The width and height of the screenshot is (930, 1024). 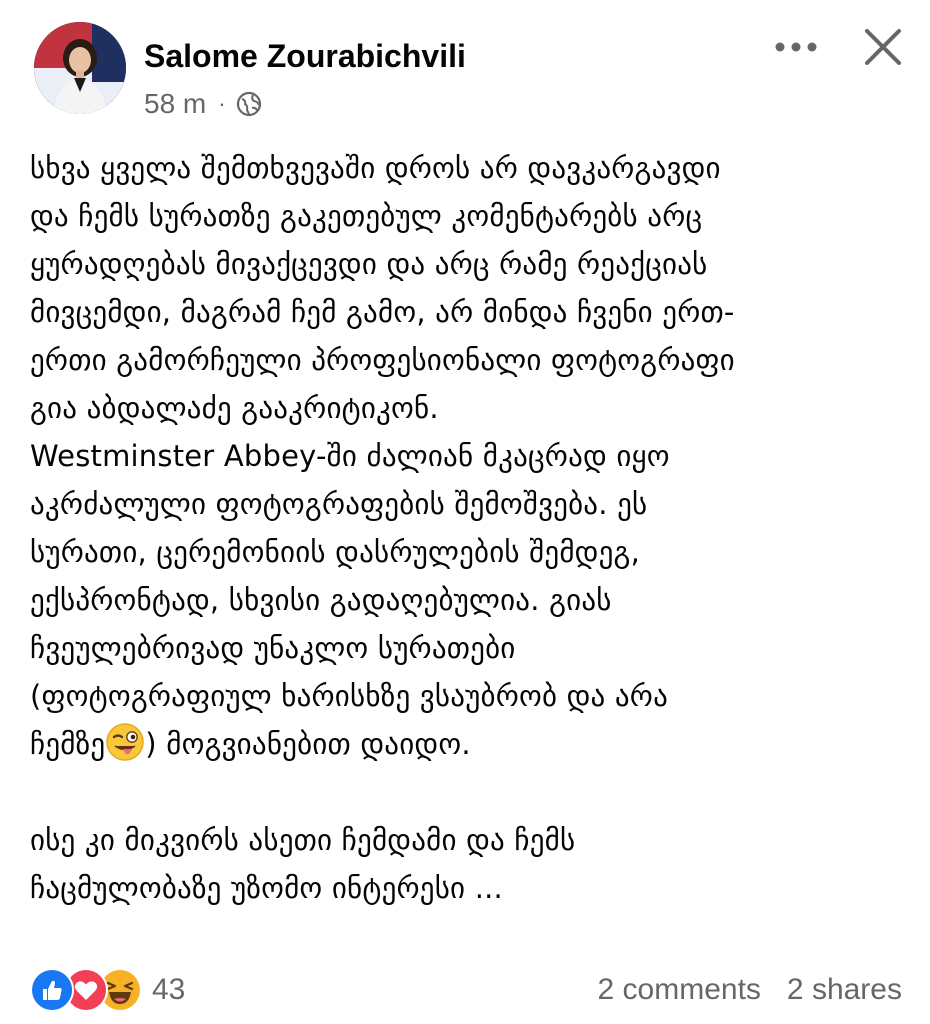 What do you see at coordinates (844, 990) in the screenshot?
I see `shares-count: 2 shares` at bounding box center [844, 990].